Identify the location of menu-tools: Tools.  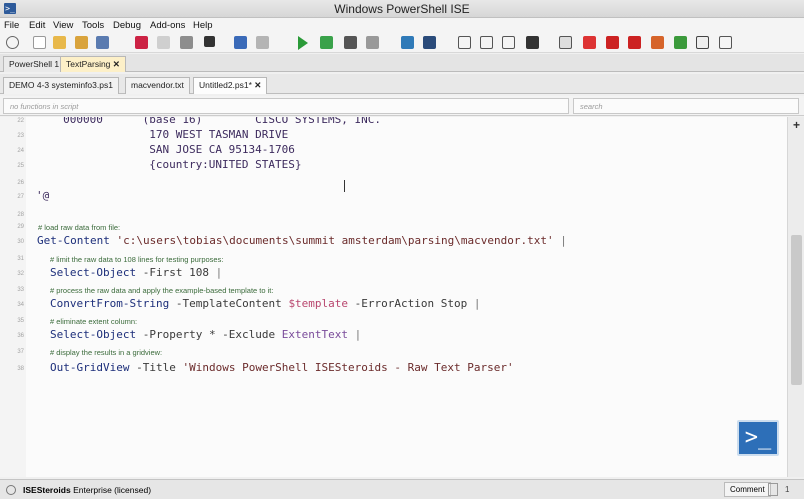
(93, 25).